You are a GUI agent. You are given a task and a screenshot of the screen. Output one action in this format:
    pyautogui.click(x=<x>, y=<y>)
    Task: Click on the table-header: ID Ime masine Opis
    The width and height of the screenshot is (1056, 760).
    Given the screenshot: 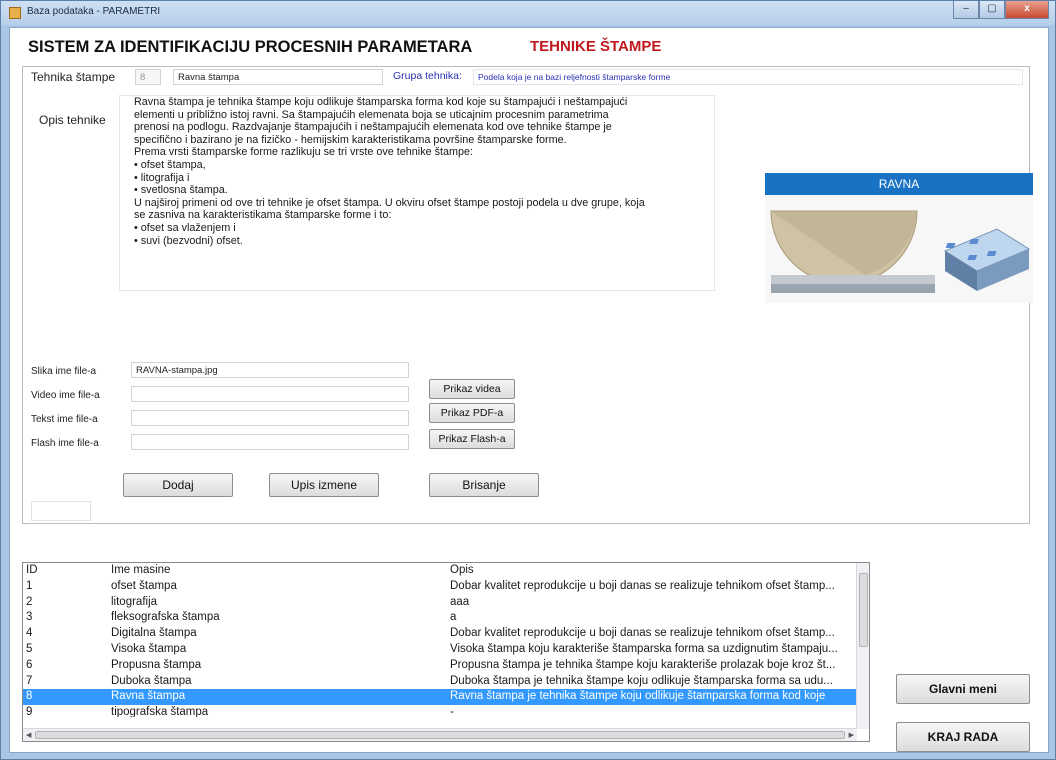 What is the action you would take?
    pyautogui.click(x=440, y=571)
    